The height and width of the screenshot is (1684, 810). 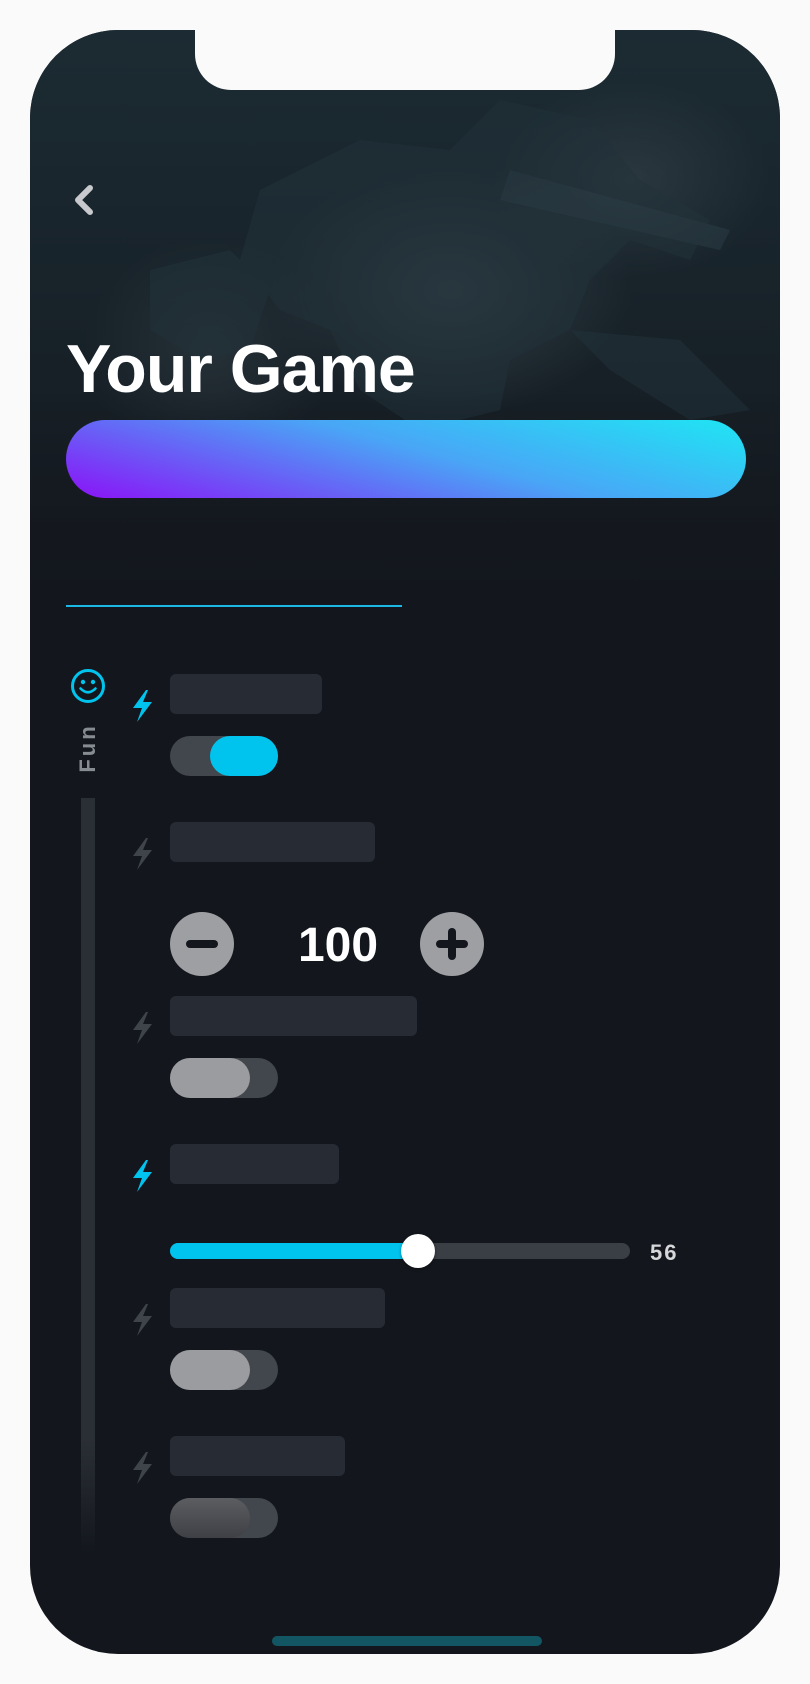 What do you see at coordinates (294, 1251) in the screenshot?
I see `slider-fill` at bounding box center [294, 1251].